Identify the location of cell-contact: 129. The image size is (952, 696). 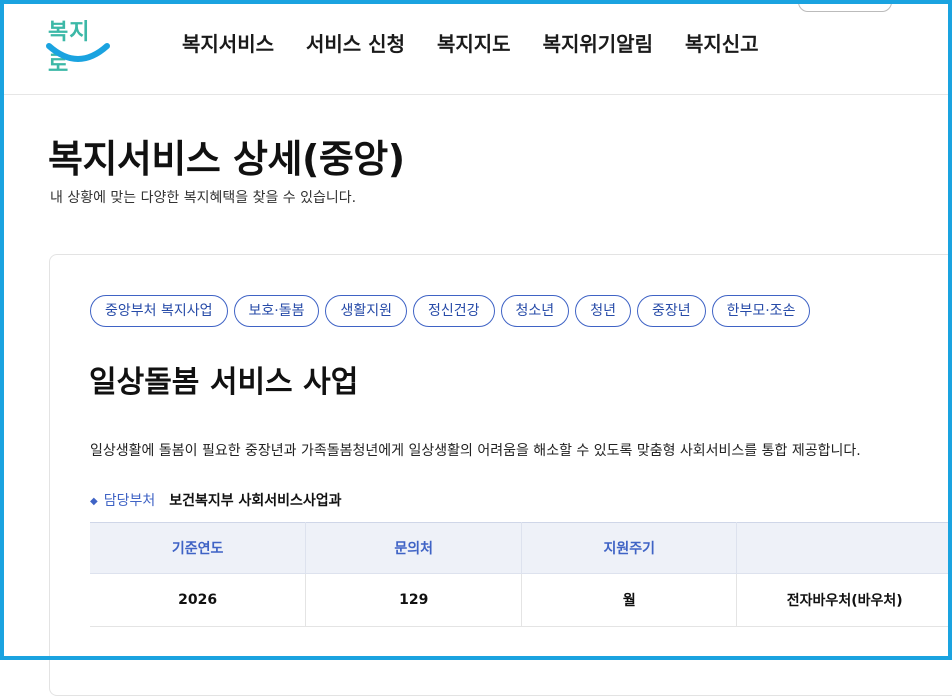
(414, 600).